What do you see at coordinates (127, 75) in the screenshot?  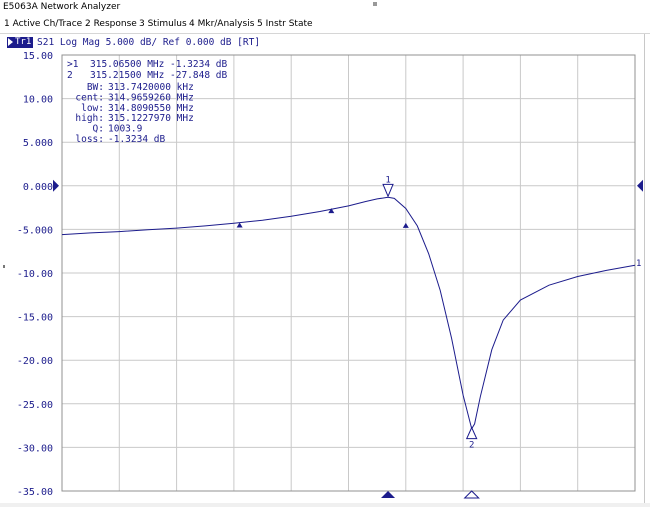 I see `marker-readout-freq: 315.21500 MHz` at bounding box center [127, 75].